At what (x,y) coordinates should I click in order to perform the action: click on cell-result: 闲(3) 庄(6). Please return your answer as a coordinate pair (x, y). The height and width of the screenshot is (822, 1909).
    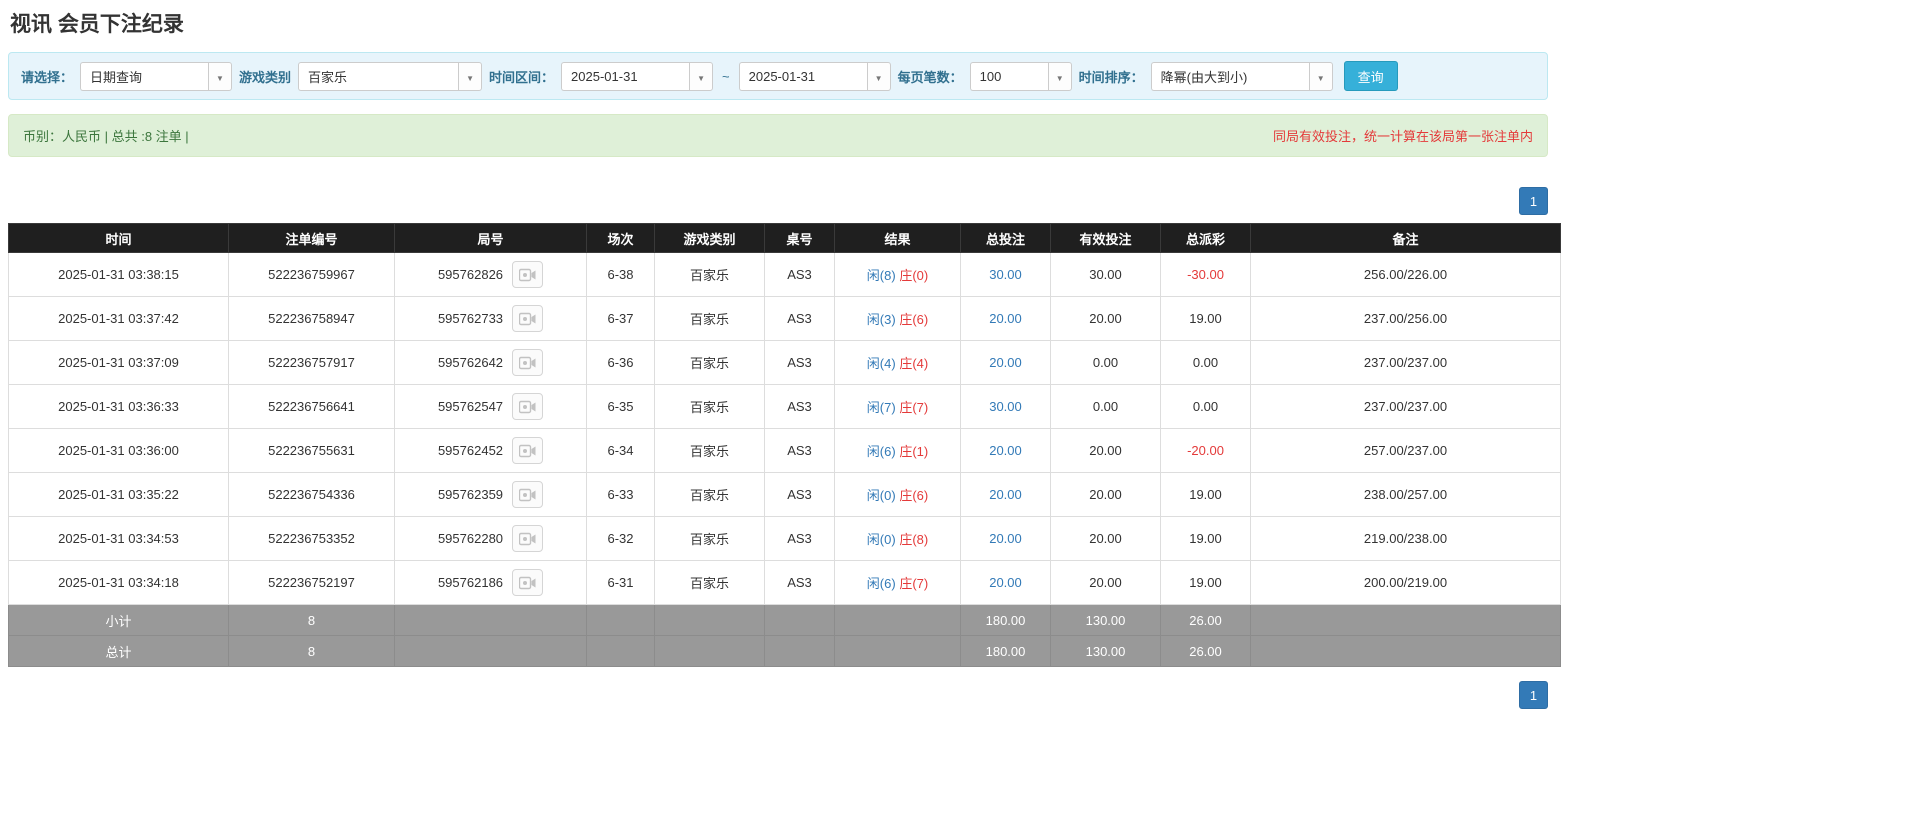
    Looking at the image, I should click on (897, 318).